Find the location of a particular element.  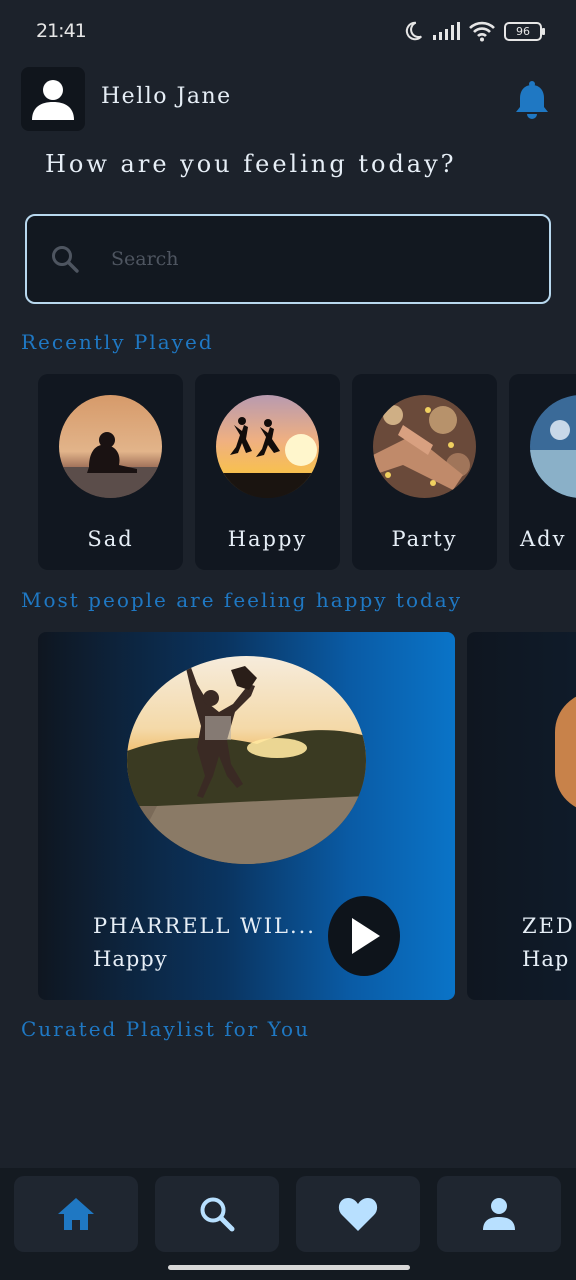

recently-played-title: Recently Played is located at coordinates (117, 342).